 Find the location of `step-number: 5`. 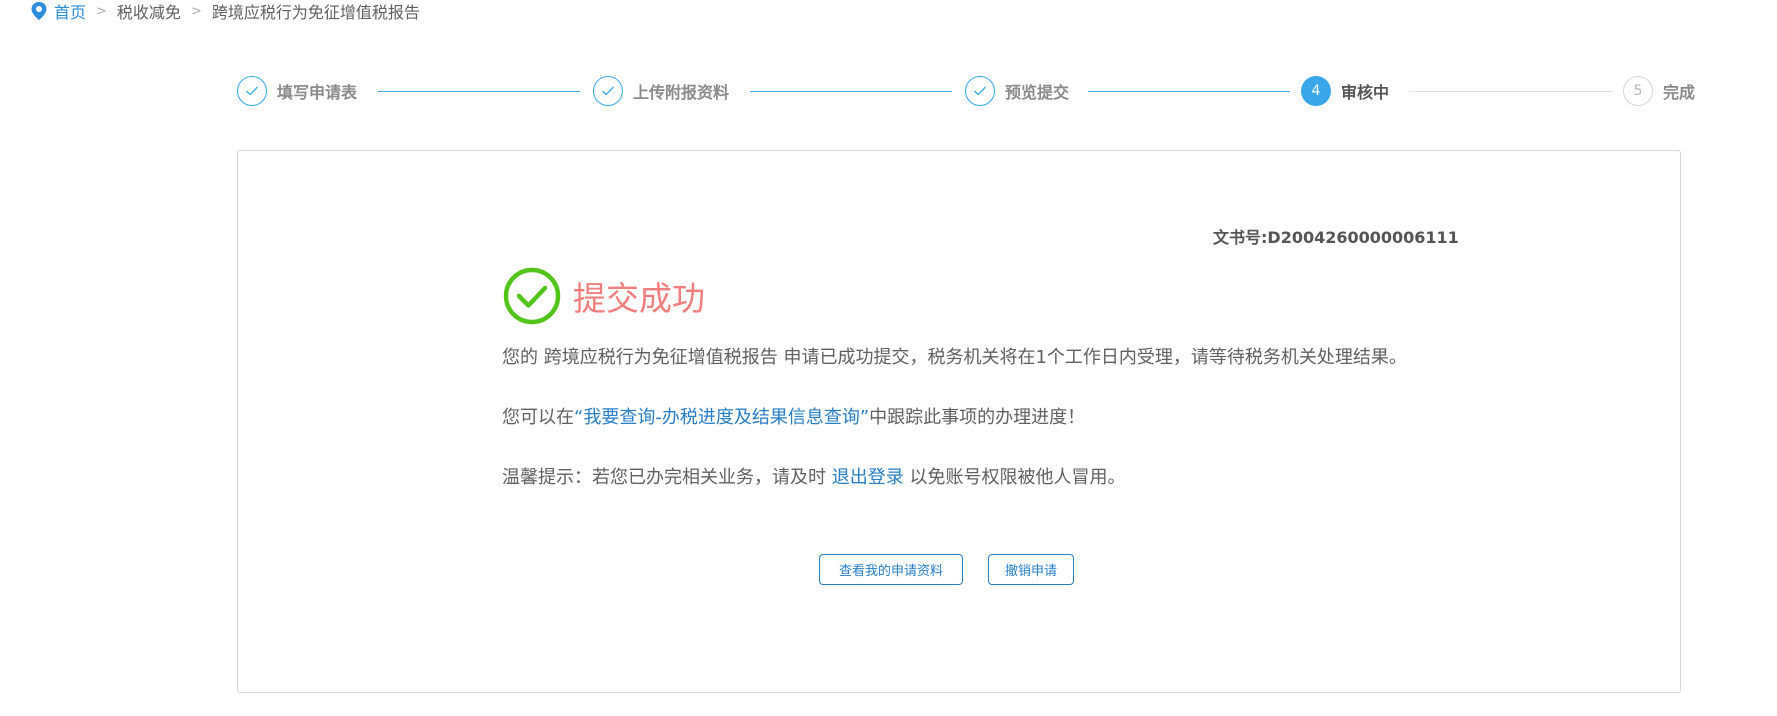

step-number: 5 is located at coordinates (1638, 91).